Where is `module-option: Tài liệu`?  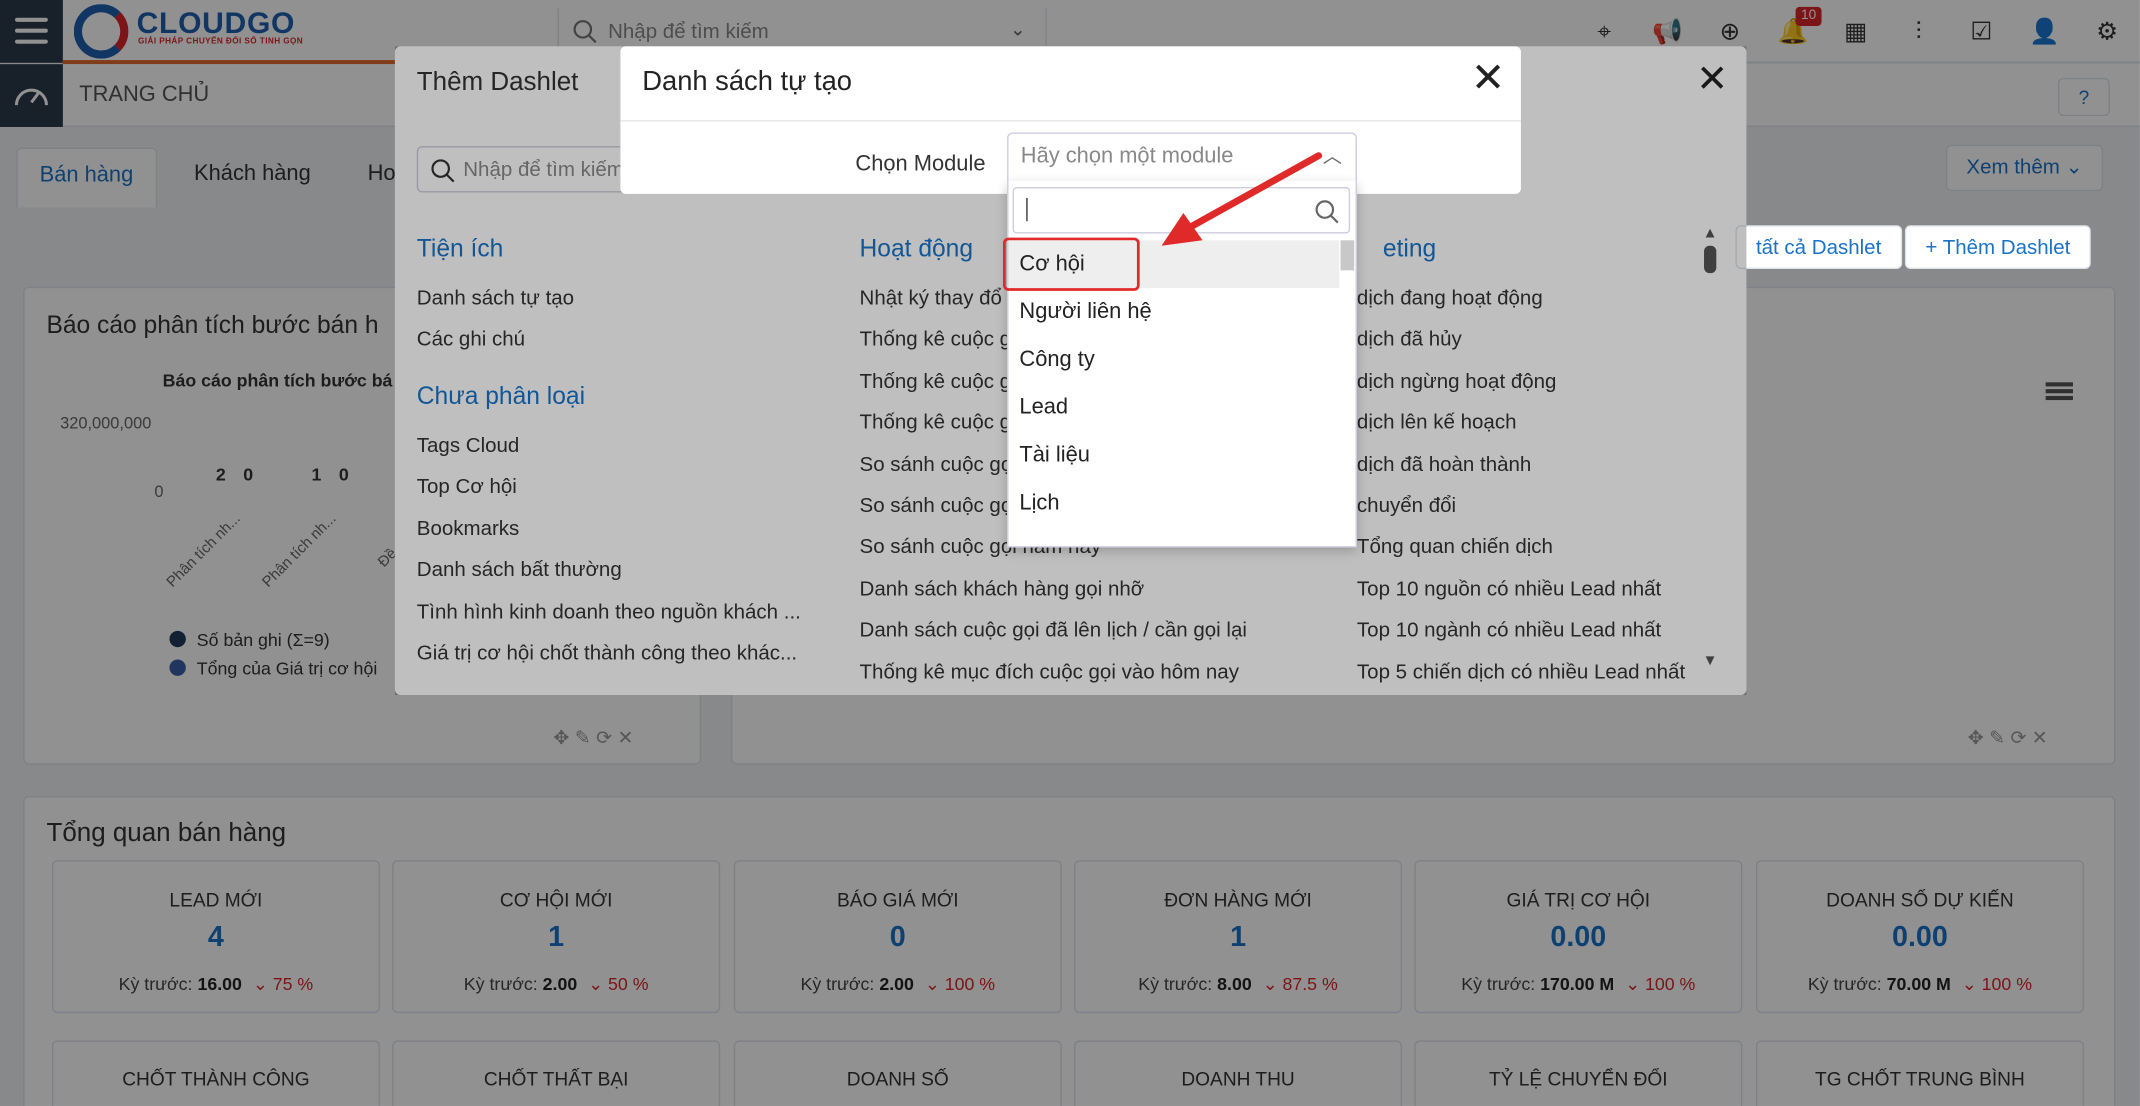
module-option: Tài liệu is located at coordinates (1173, 455).